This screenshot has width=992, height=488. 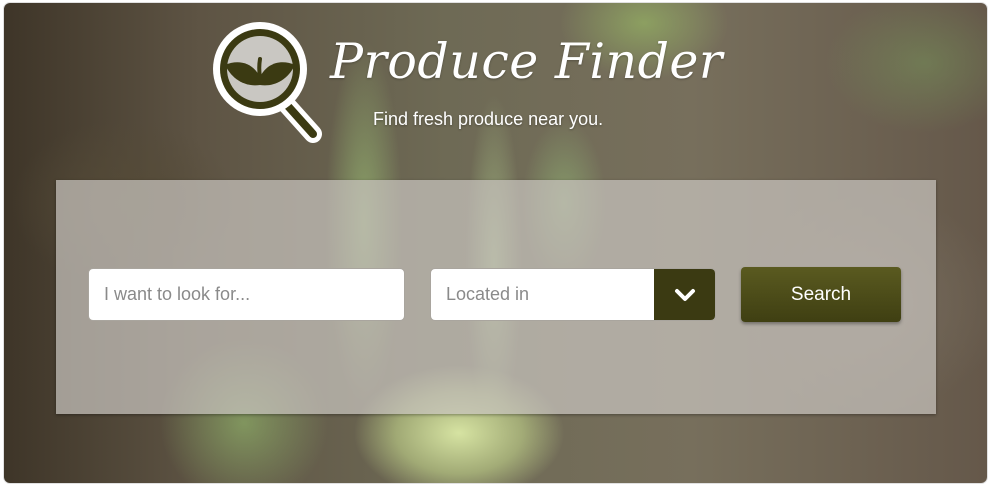 What do you see at coordinates (573, 294) in the screenshot?
I see `location-dropdown: Located in` at bounding box center [573, 294].